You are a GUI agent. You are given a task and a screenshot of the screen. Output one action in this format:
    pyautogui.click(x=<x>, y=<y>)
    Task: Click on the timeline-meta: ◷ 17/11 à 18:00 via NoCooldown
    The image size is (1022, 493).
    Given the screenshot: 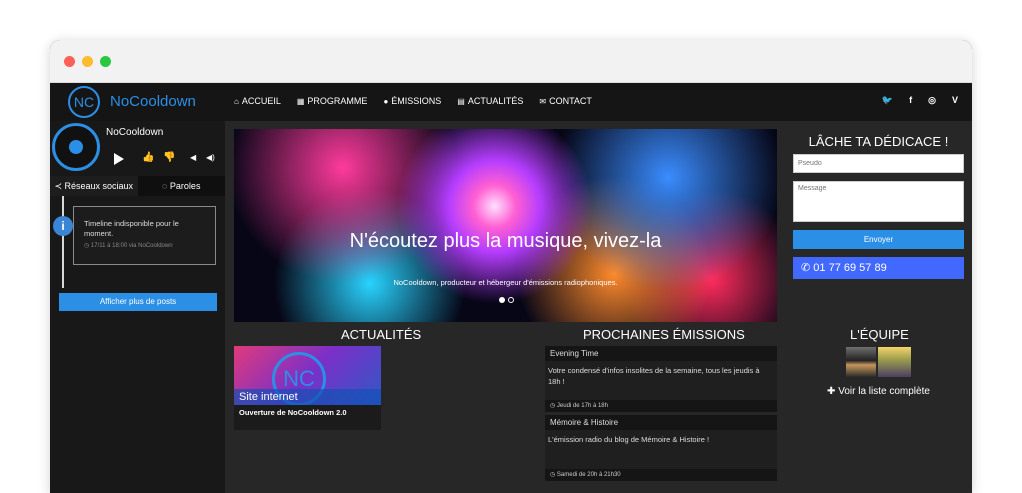 What is the action you would take?
    pyautogui.click(x=145, y=245)
    